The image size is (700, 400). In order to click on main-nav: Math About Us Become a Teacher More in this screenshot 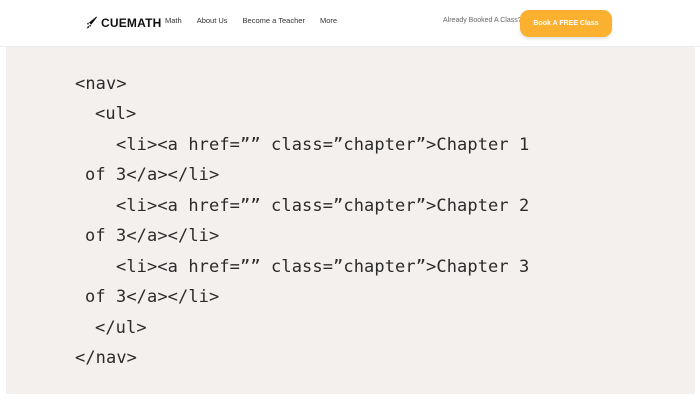, I will do `click(251, 20)`.